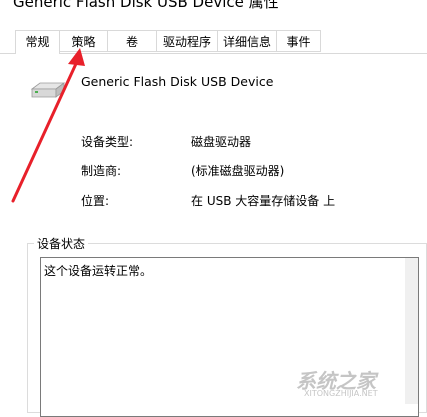  Describe the element at coordinates (48, 125) in the screenshot. I see `annotation-arrow` at that location.